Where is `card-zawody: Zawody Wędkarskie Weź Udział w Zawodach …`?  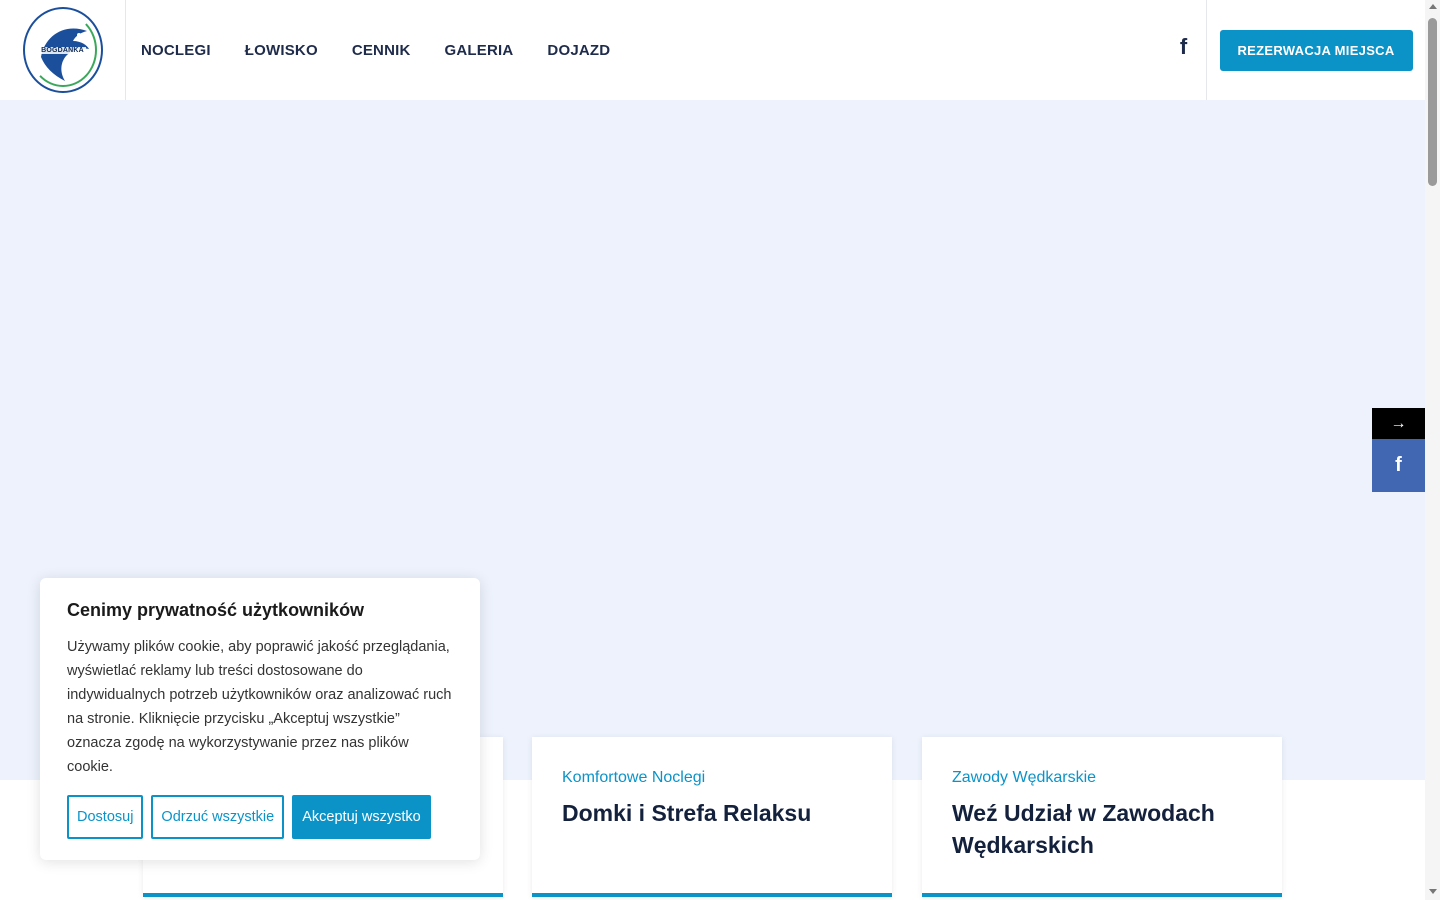 card-zawody: Zawody Wędkarskie Weź Udział w Zawodach … is located at coordinates (1102, 817).